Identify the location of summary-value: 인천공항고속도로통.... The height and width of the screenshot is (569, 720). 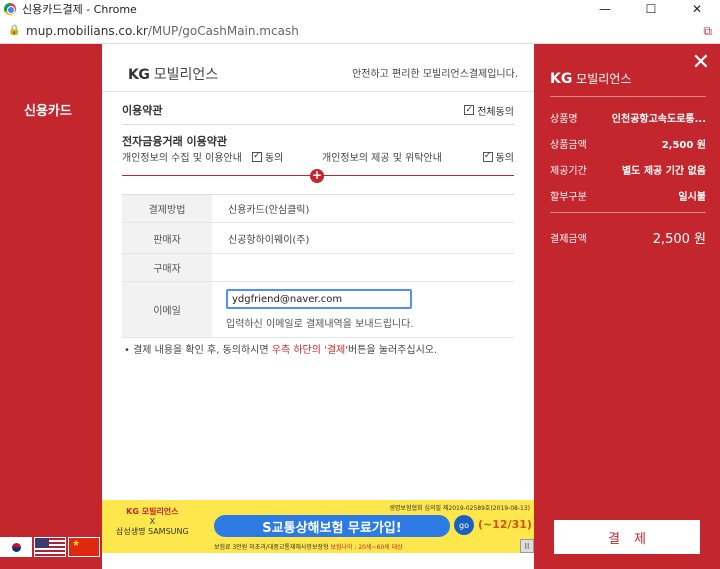
(658, 119).